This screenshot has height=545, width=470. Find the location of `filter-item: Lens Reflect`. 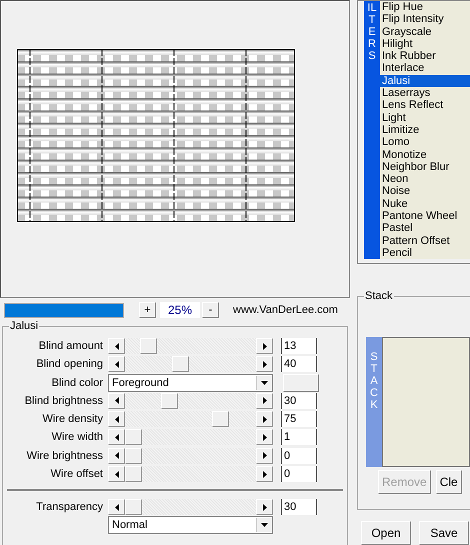

filter-item: Lens Reflect is located at coordinates (425, 105).